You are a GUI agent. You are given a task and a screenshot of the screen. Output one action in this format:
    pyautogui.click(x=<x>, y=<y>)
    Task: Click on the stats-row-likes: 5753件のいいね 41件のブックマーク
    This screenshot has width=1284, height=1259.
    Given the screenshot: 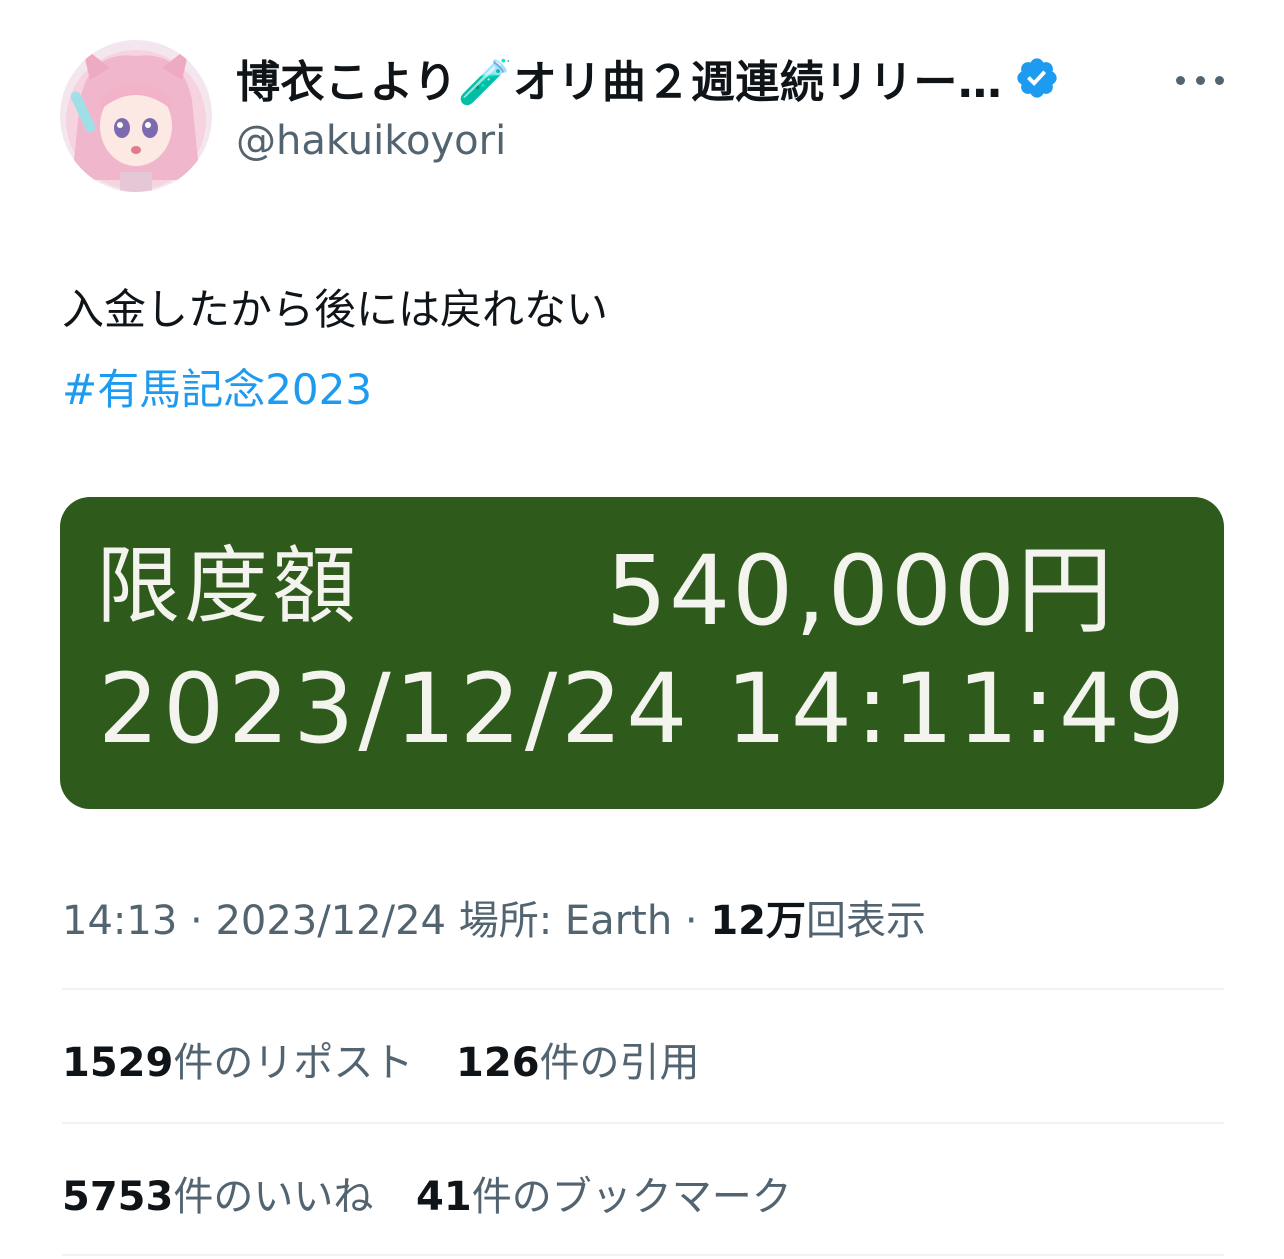 What is the action you would take?
    pyautogui.click(x=442, y=1193)
    